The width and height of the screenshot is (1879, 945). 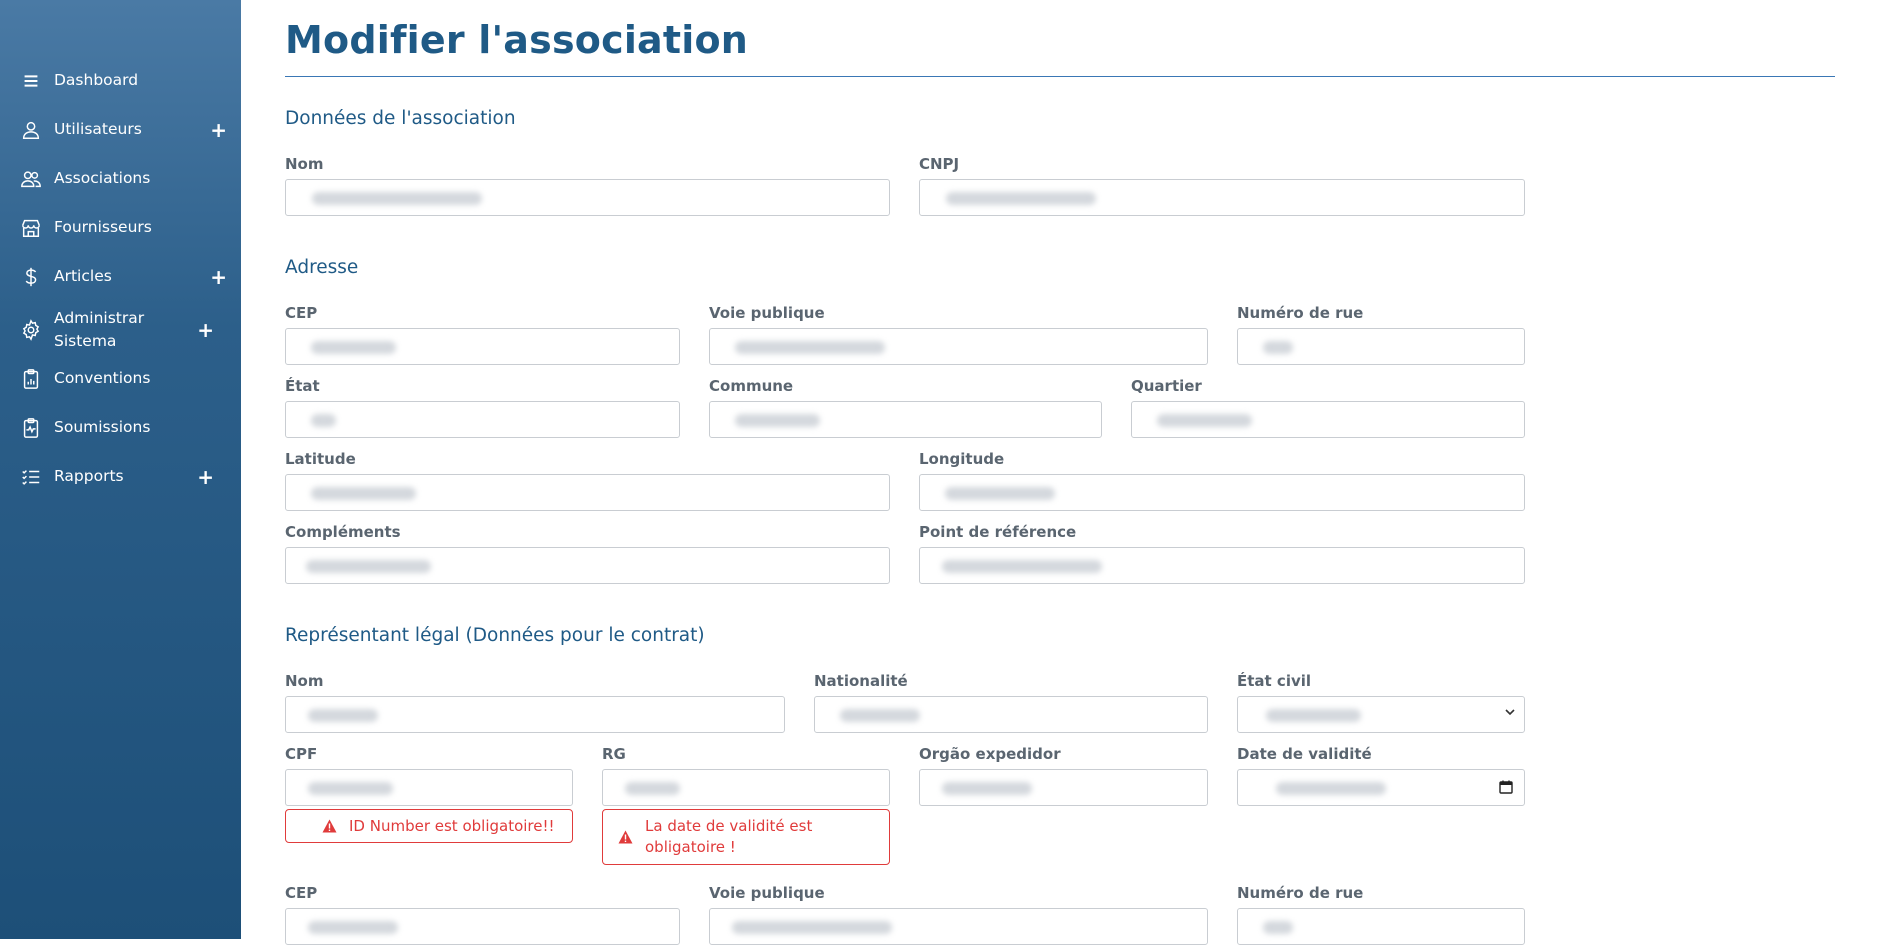 I want to click on representant-rg-input, so click(x=746, y=787).